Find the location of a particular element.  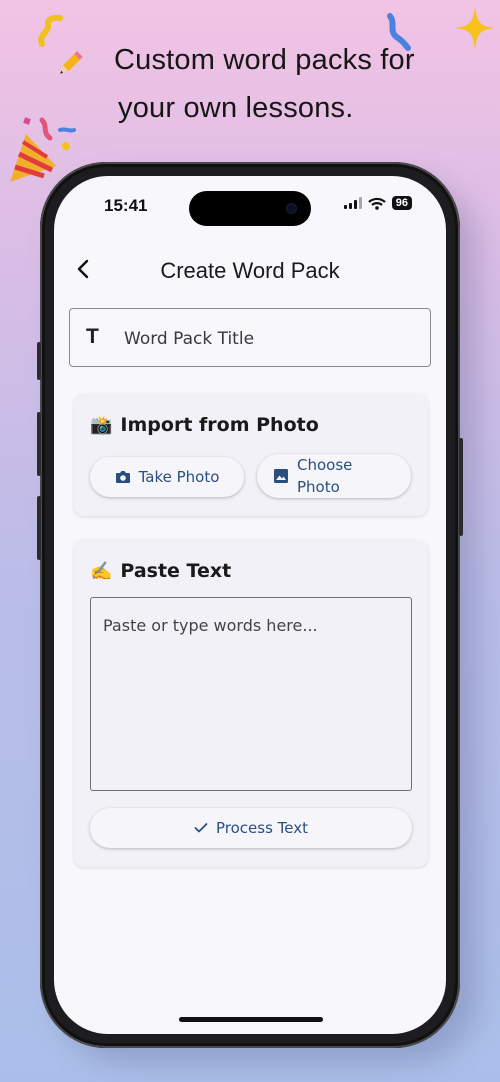

pencil-icon is located at coordinates (71, 62).